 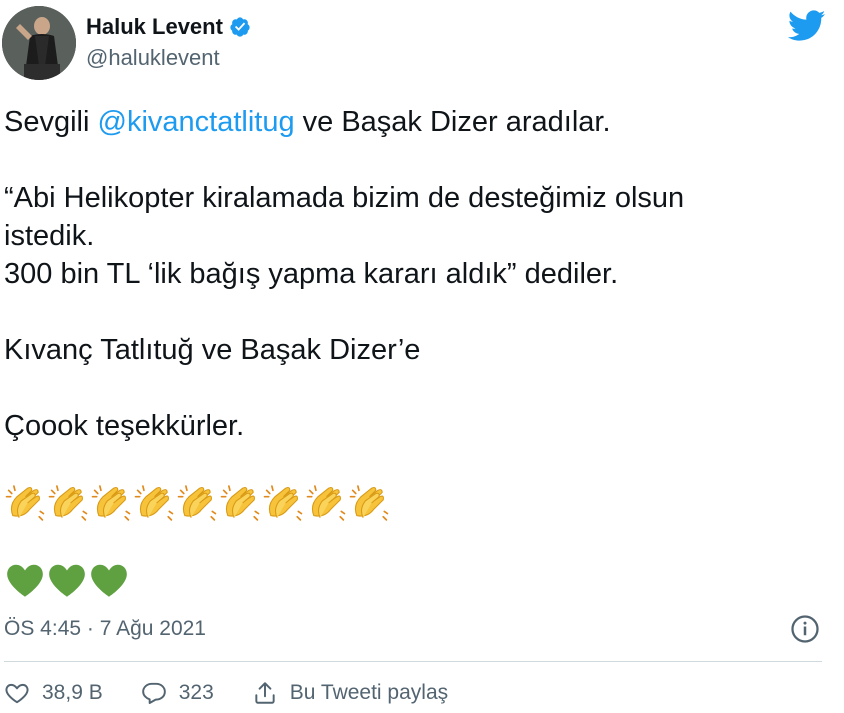 What do you see at coordinates (807, 26) in the screenshot?
I see `twitter-bird-icon` at bounding box center [807, 26].